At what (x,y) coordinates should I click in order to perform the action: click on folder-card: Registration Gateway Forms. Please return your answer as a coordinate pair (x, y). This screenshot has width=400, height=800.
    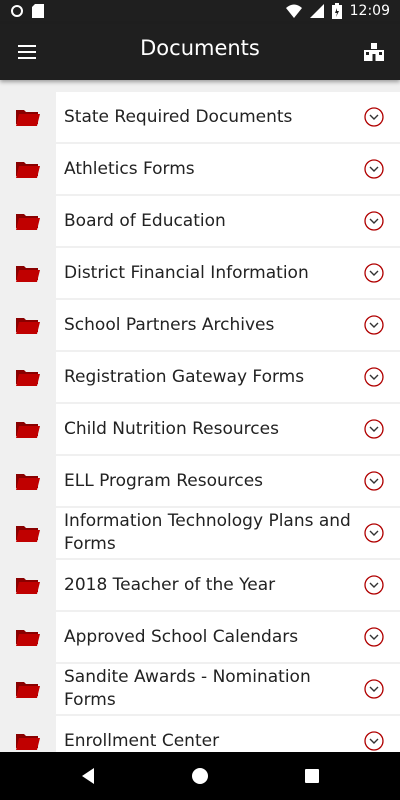
    Looking at the image, I should click on (228, 377).